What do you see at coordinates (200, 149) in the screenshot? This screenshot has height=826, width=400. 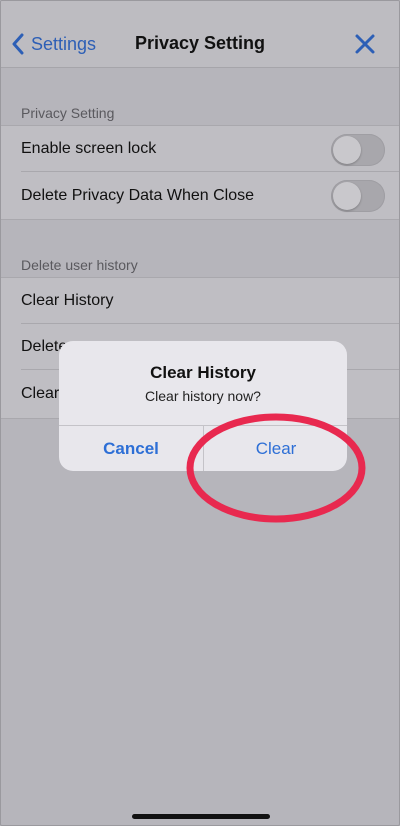 I see `enable-screen-lock-row: Enable screen lock` at bounding box center [200, 149].